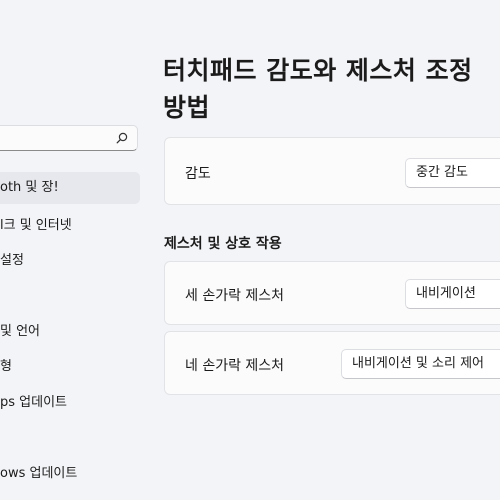  I want to click on sidebar-item-label: 설정, so click(12, 260).